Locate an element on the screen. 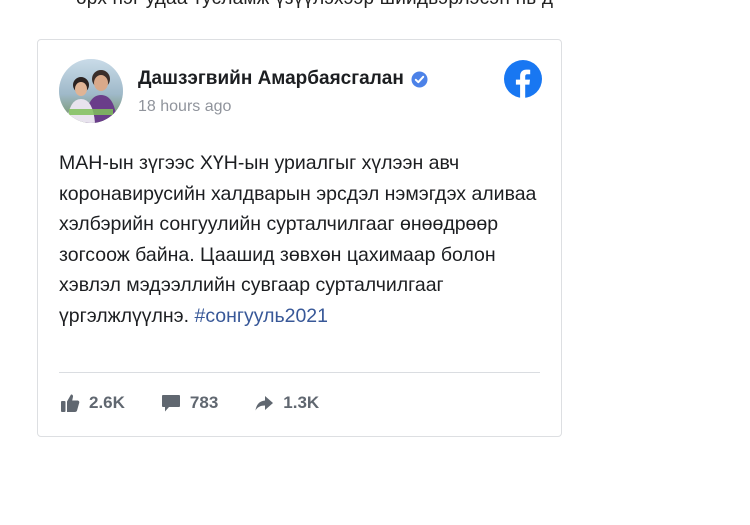 The width and height of the screenshot is (750, 525). facebook-icon is located at coordinates (523, 79).